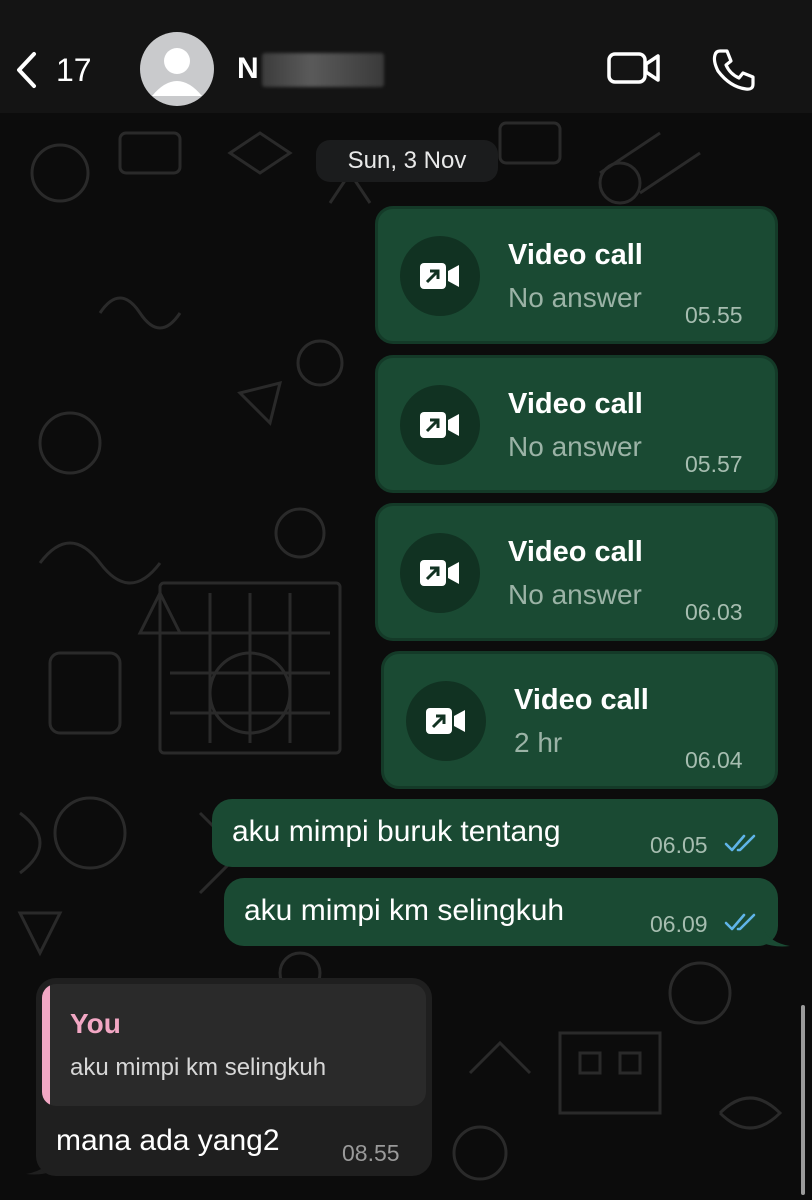 The height and width of the screenshot is (1200, 812). What do you see at coordinates (407, 161) in the screenshot?
I see `date-separator: Sun, 3 Nov` at bounding box center [407, 161].